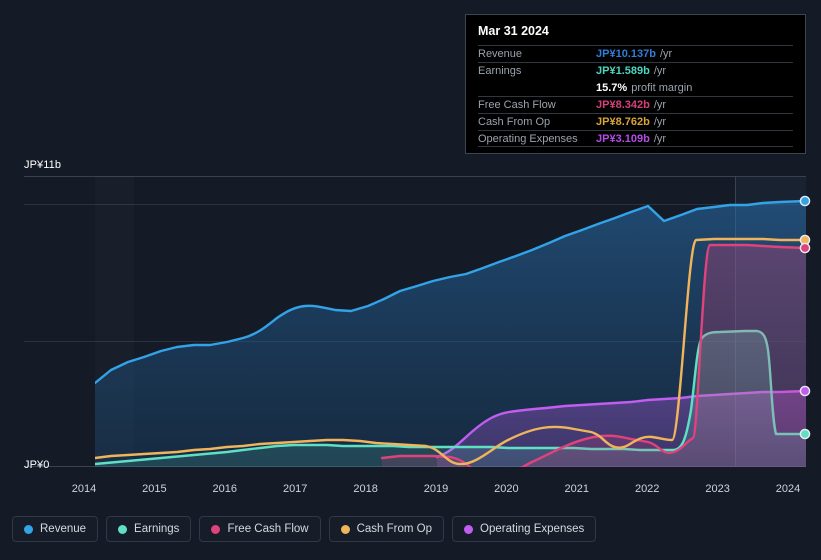 The width and height of the screenshot is (821, 560). I want to click on tooltip-row-label: Free Cash Flow, so click(517, 105).